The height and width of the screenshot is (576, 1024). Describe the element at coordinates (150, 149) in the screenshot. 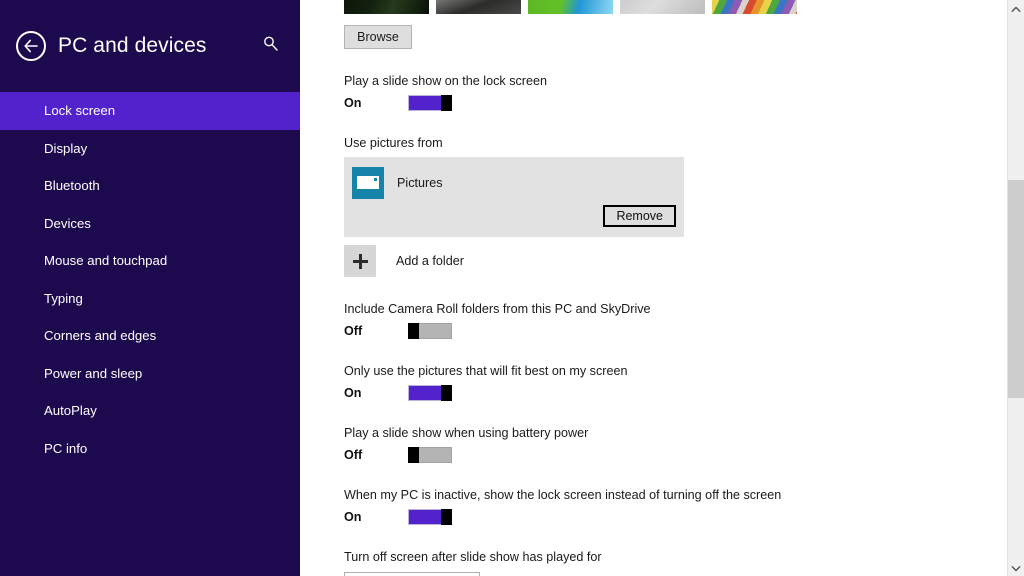

I see `sidebar-item-display: Display` at that location.